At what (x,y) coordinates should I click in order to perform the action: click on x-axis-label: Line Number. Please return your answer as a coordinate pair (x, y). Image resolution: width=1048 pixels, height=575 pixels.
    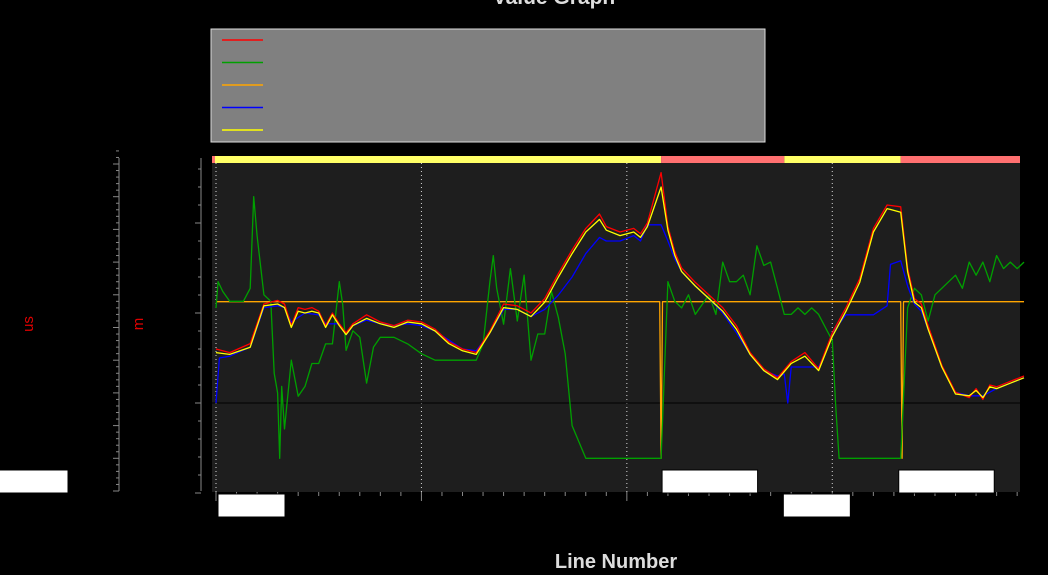
    Looking at the image, I should click on (616, 560).